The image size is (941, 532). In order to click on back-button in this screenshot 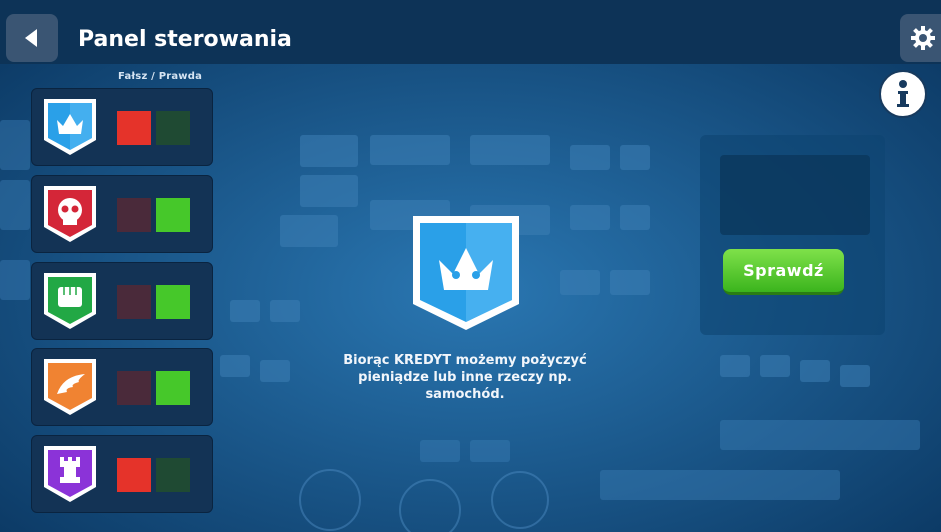, I will do `click(32, 38)`.